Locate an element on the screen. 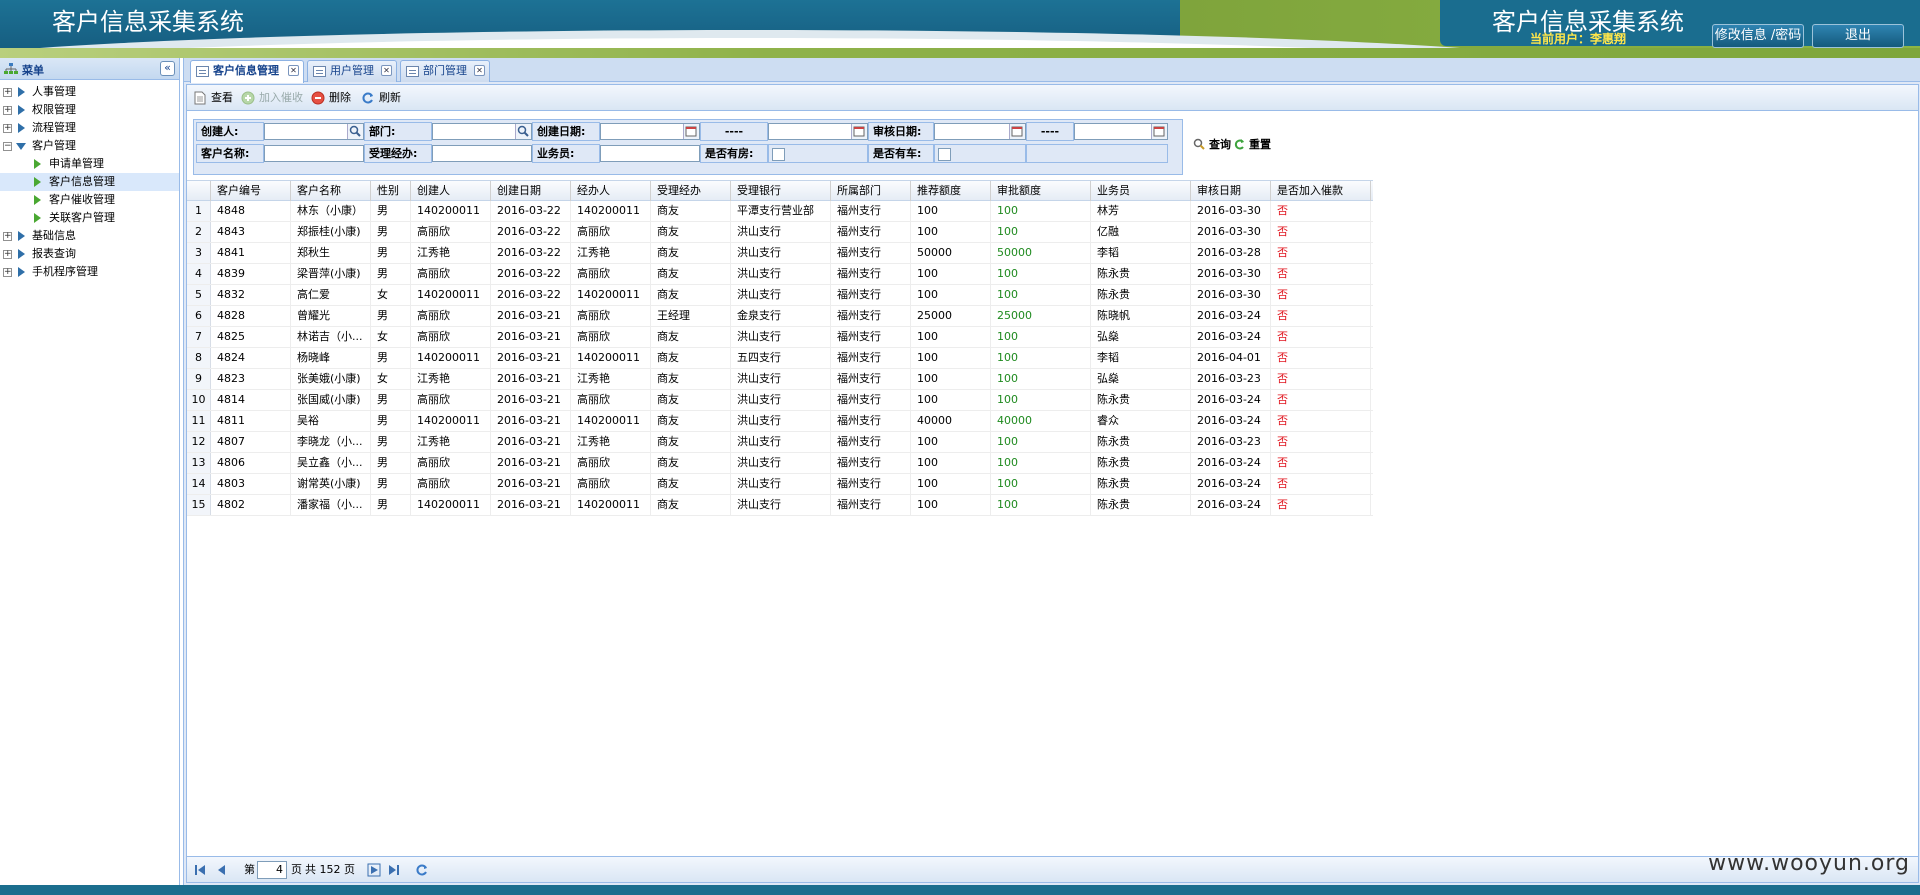 Image resolution: width=1920 pixels, height=895 pixels. has-car-checkbox is located at coordinates (944, 154).